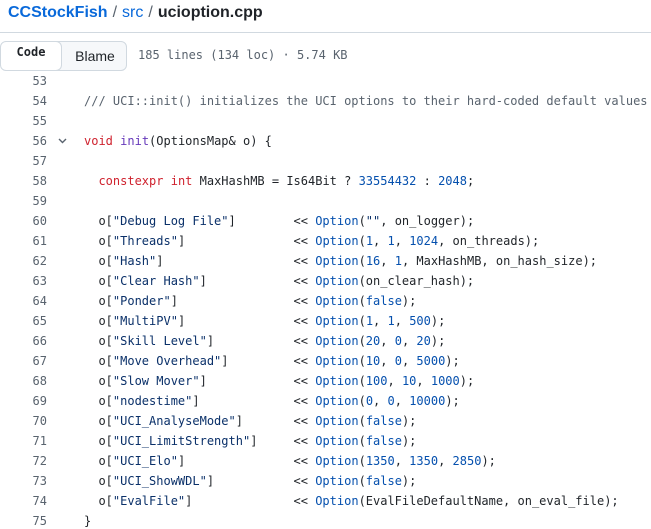 The image size is (651, 529). I want to click on code-token: "Slow Mover", so click(156, 381).